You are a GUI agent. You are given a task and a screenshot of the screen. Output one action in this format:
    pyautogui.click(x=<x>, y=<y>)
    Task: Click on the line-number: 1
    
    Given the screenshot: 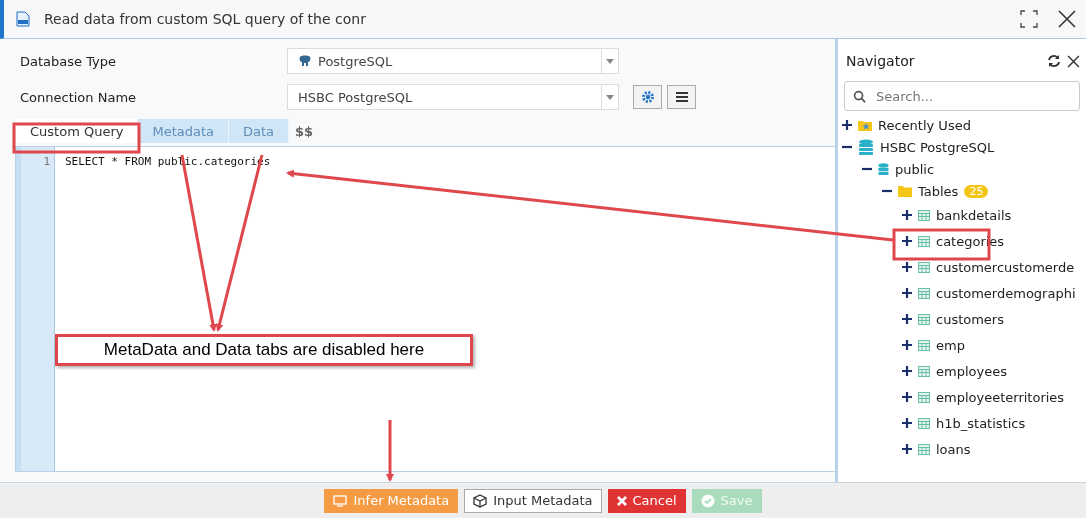 What is the action you would take?
    pyautogui.click(x=46, y=161)
    